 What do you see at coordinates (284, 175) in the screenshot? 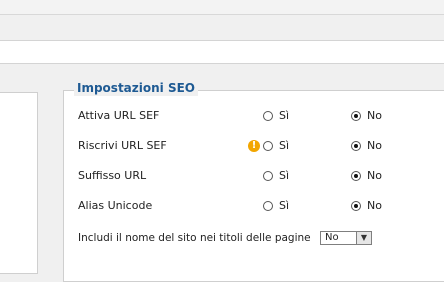
I see `url-suffix-yes-label: Sì` at bounding box center [284, 175].